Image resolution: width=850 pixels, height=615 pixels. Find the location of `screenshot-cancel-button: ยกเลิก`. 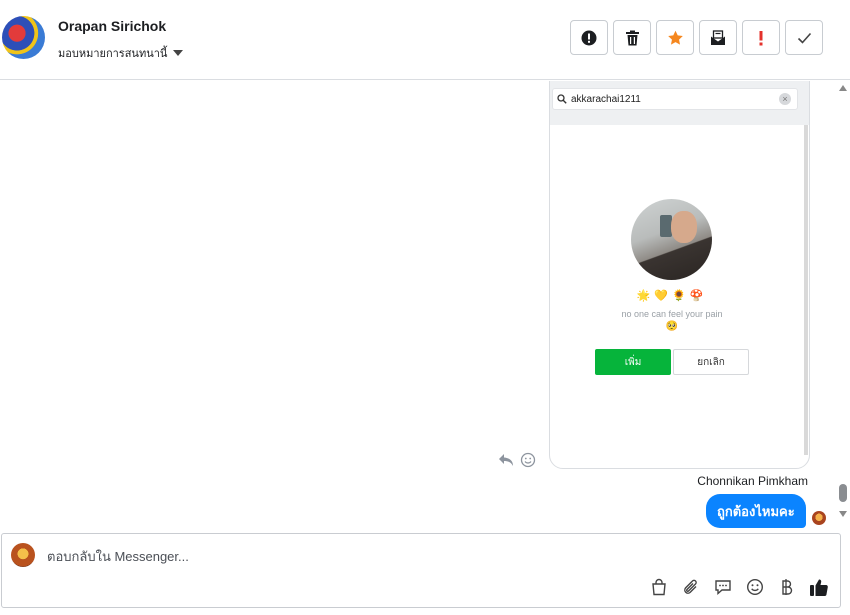

screenshot-cancel-button: ยกเลิก is located at coordinates (711, 362).